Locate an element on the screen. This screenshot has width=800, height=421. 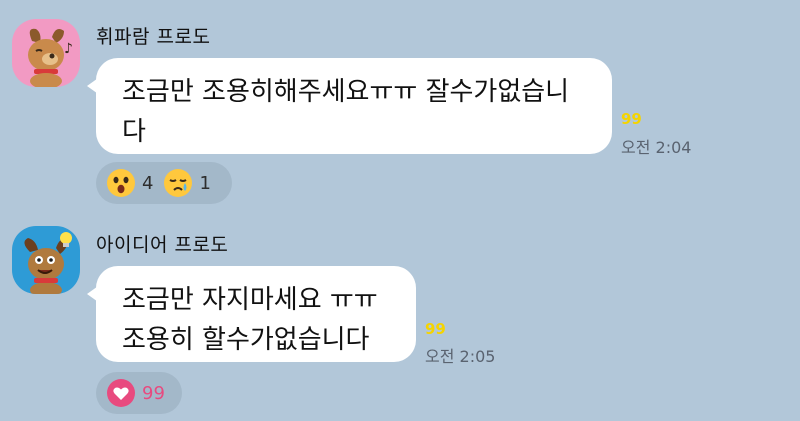
reaction-bar: 4 1 is located at coordinates (164, 183).